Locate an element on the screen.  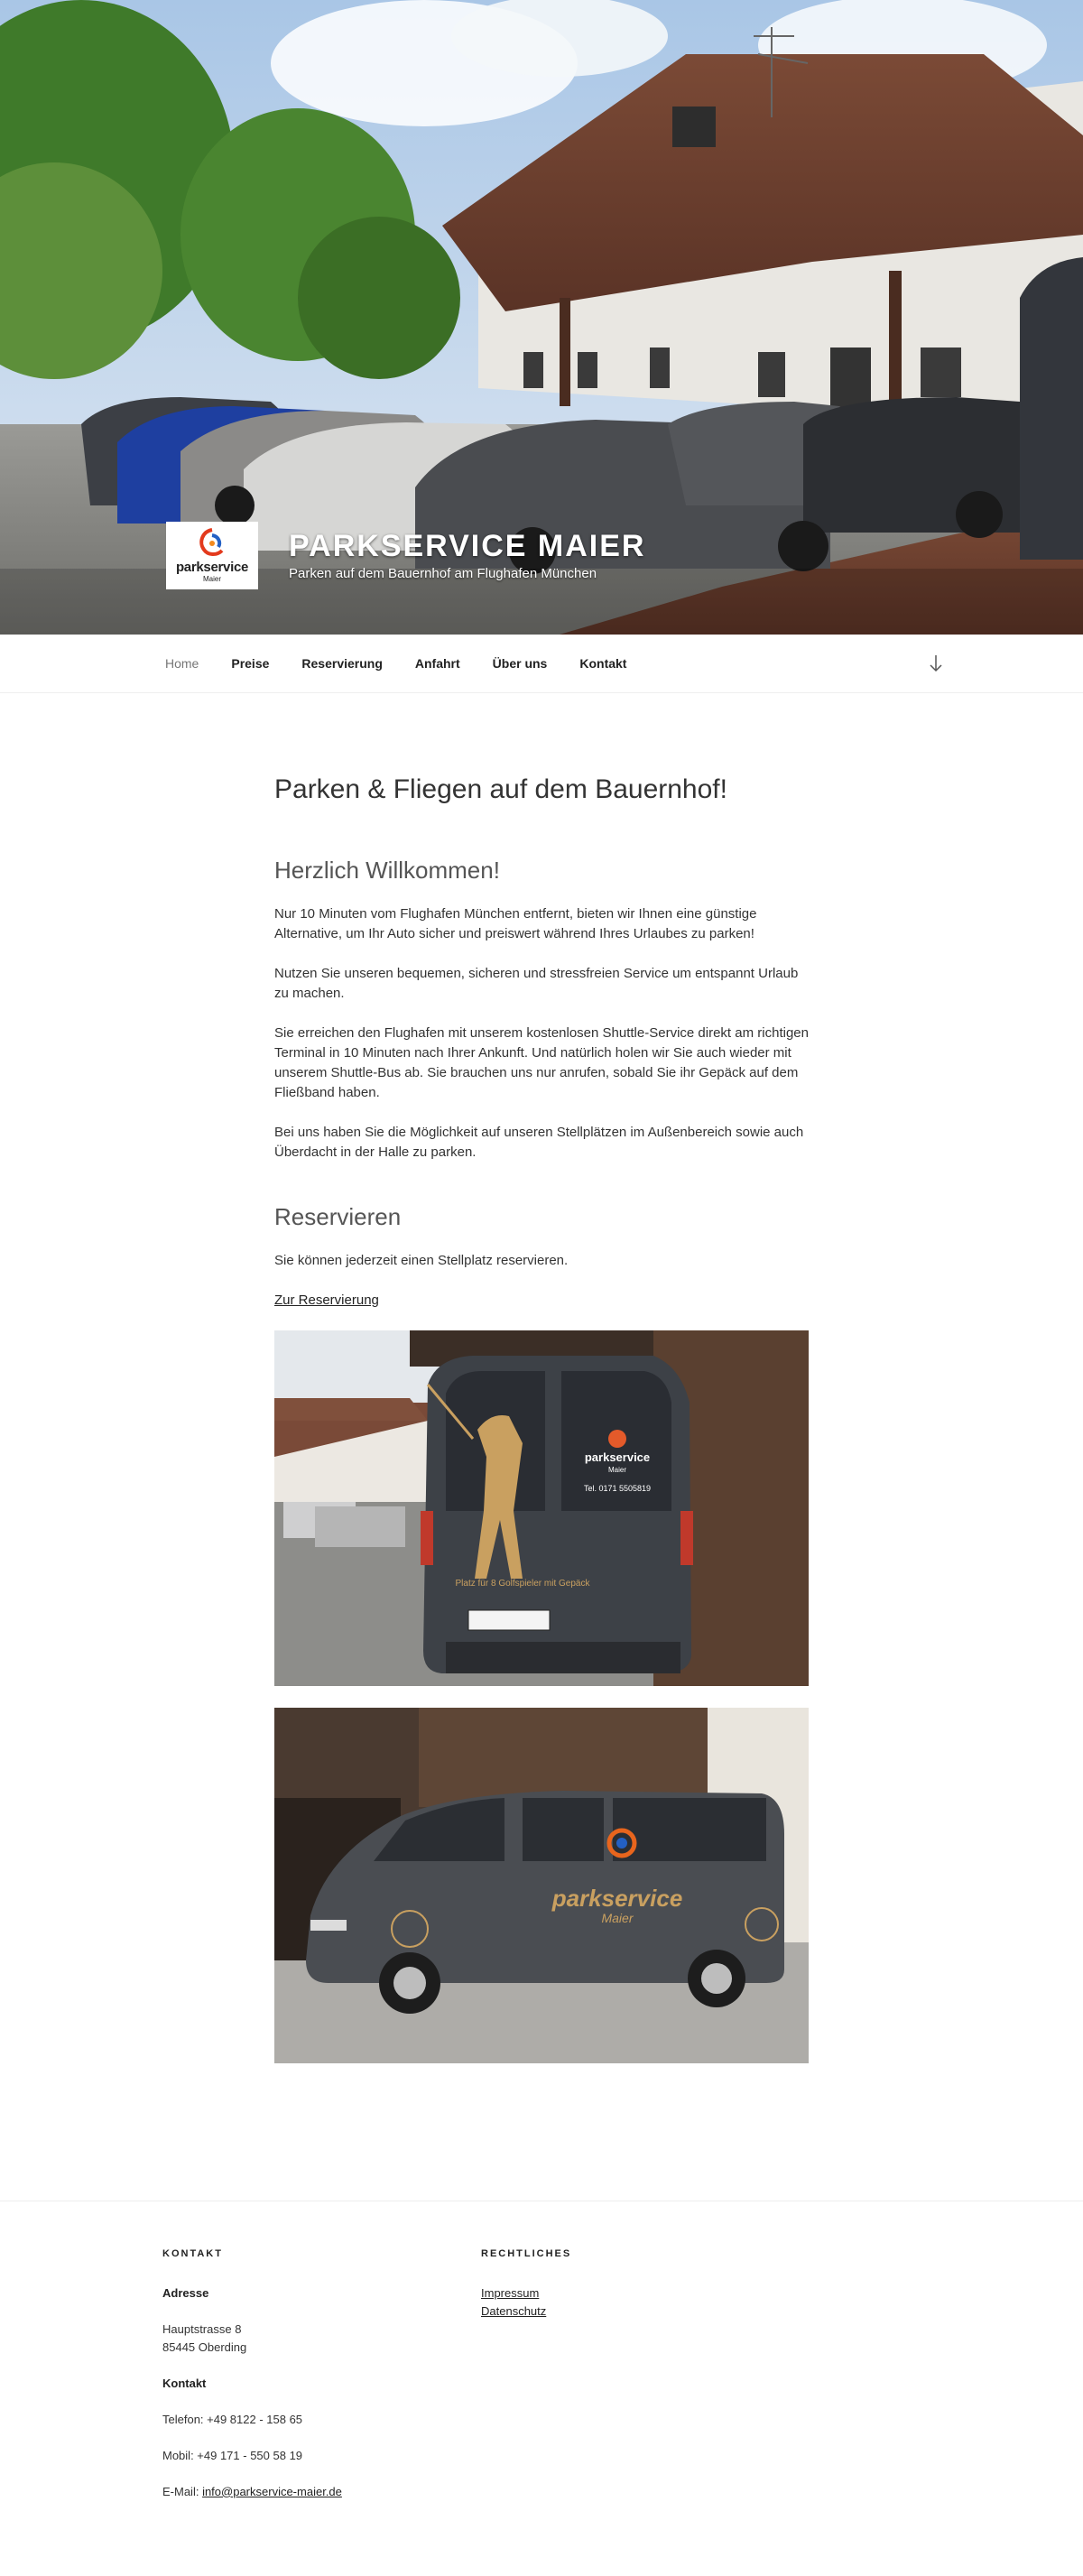
address-street: Hauptstrasse 8 is located at coordinates (202, 2328).